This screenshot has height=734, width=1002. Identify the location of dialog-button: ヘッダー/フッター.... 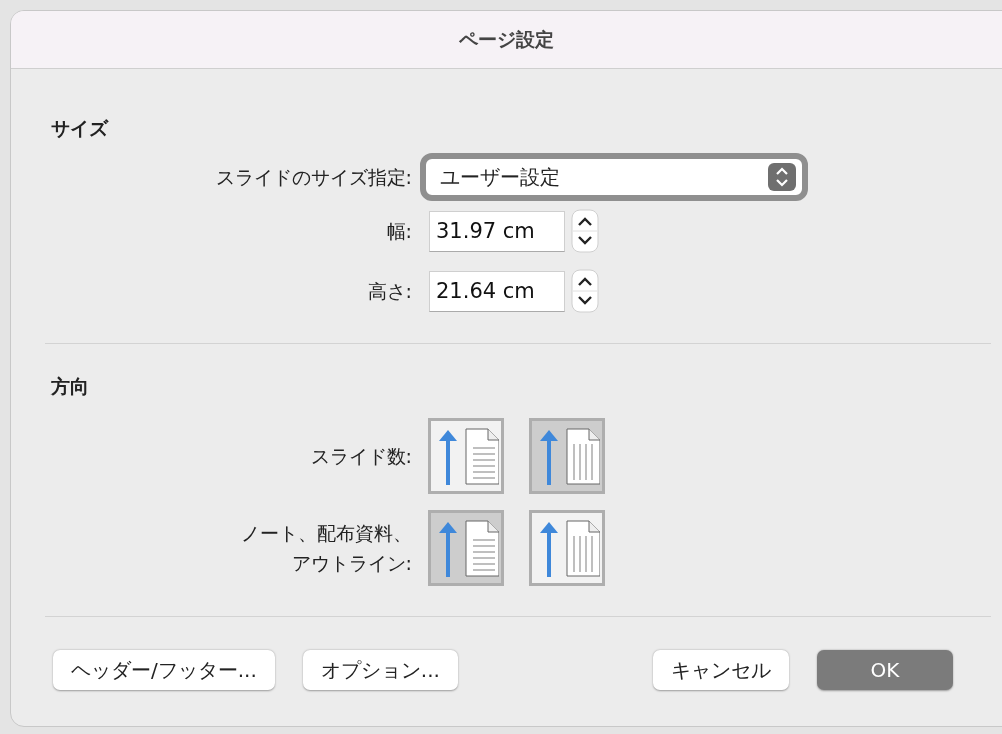
(164, 670).